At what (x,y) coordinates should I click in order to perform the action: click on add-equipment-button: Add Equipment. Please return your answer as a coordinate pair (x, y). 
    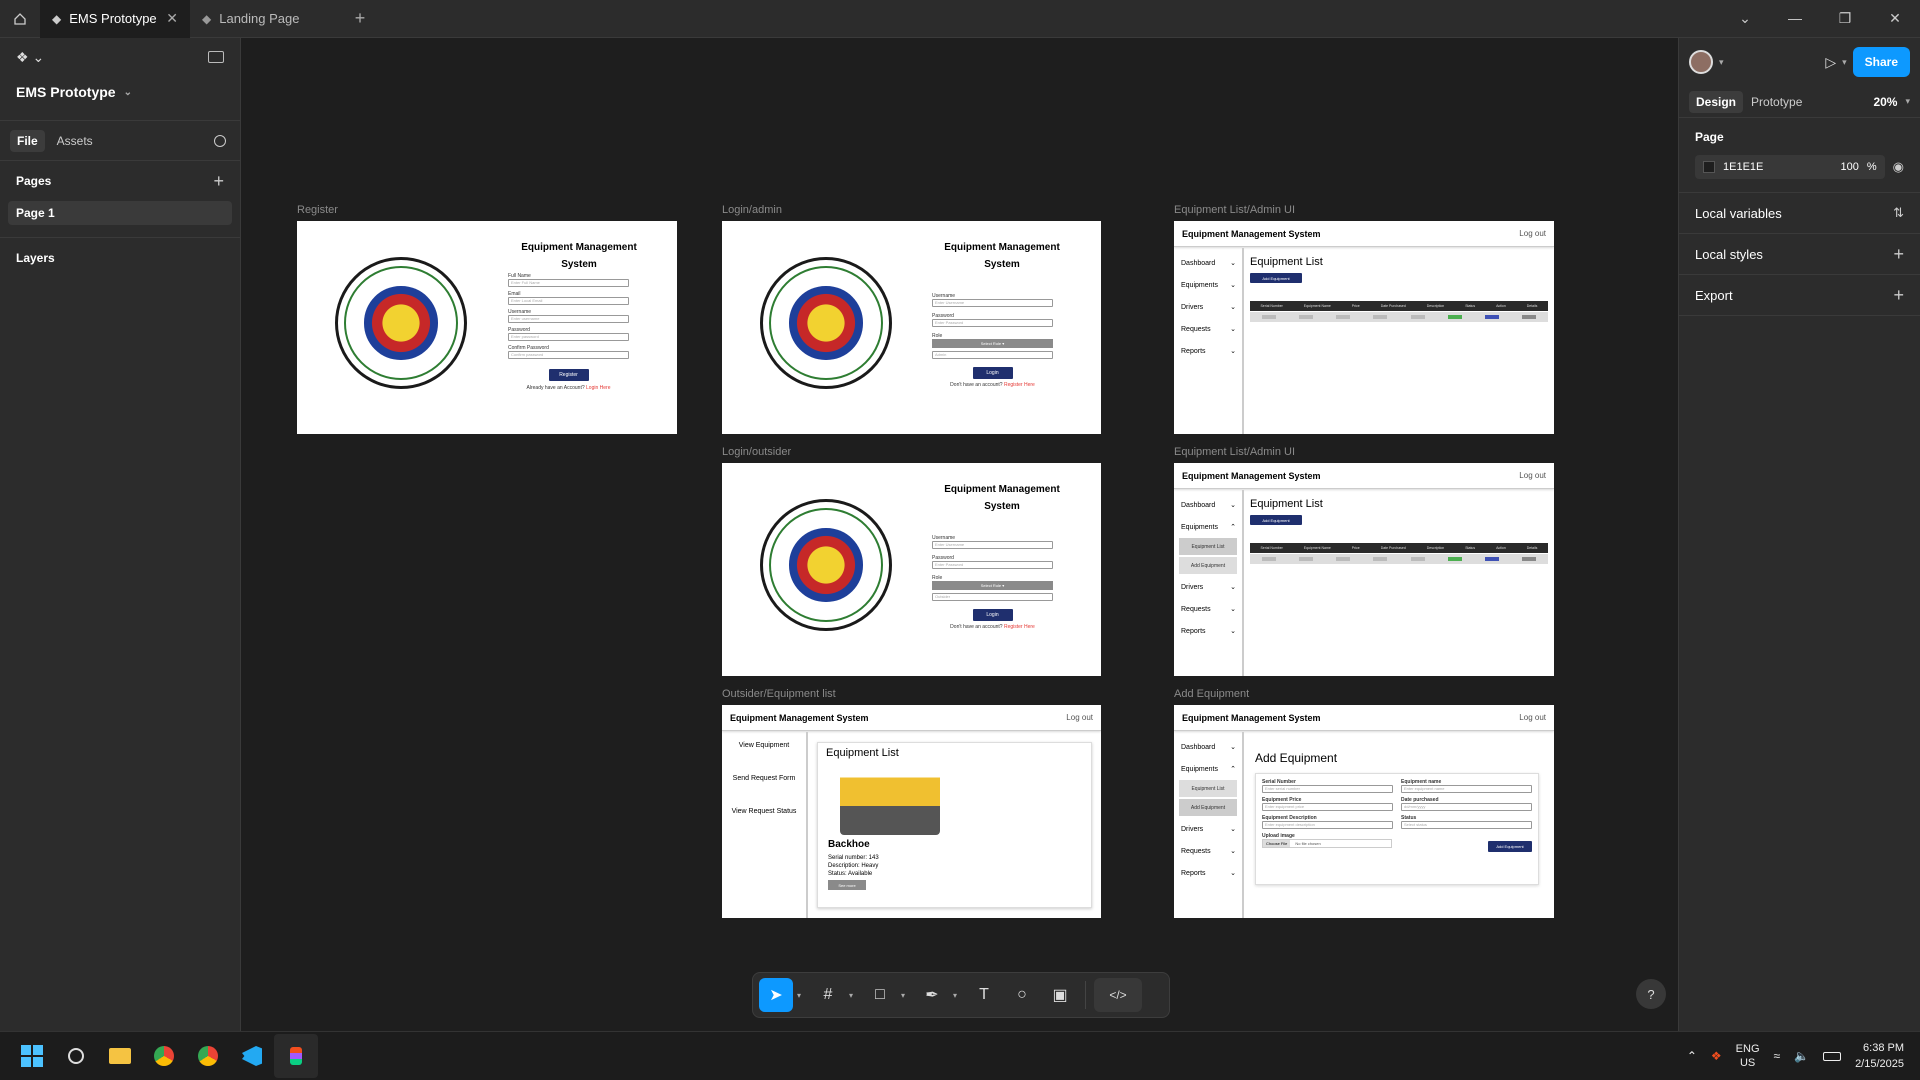
    Looking at the image, I should click on (1276, 520).